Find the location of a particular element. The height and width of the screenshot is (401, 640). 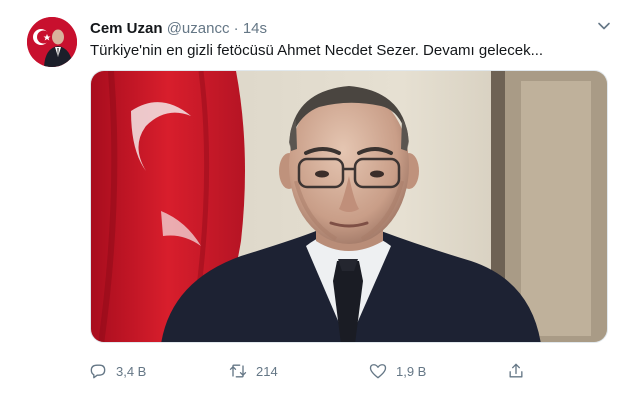

avatar-photo-icon is located at coordinates (52, 42).